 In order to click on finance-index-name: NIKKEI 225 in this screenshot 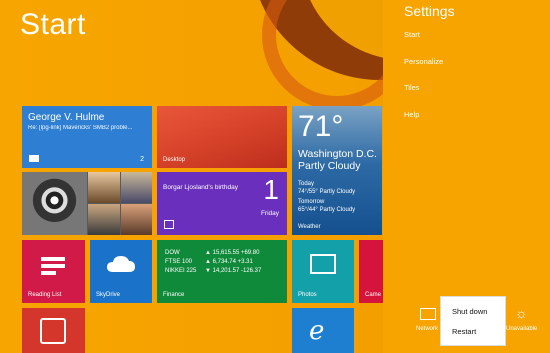, I will do `click(181, 271)`.